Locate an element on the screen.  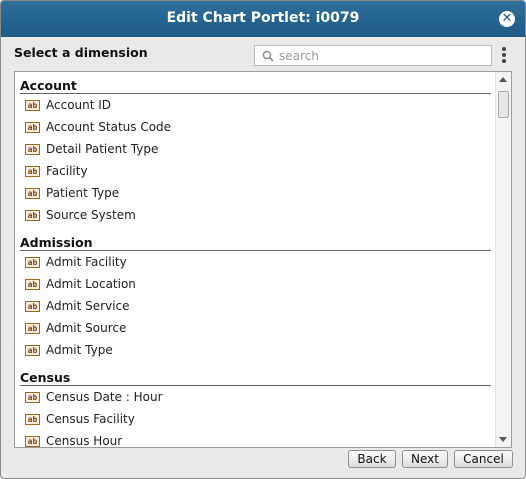
dialog-title: Edit Chart Portlet: i0079 is located at coordinates (263, 18).